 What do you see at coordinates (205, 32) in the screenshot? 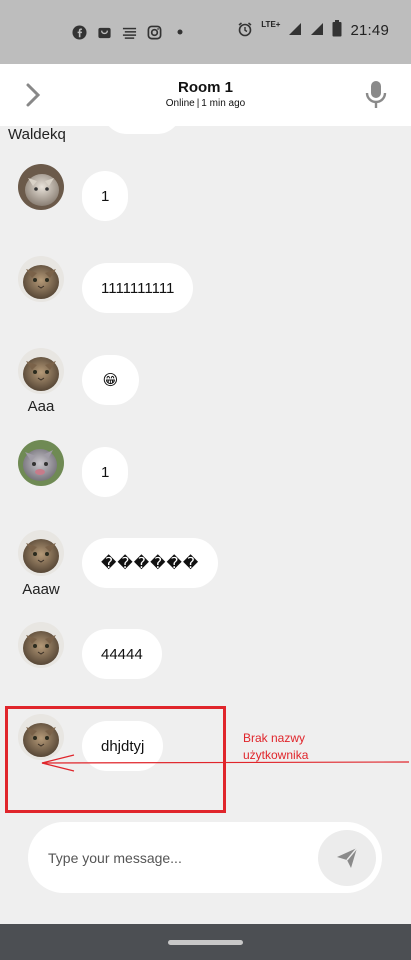
I see `status-bar: LTE+ 21:49` at bounding box center [205, 32].